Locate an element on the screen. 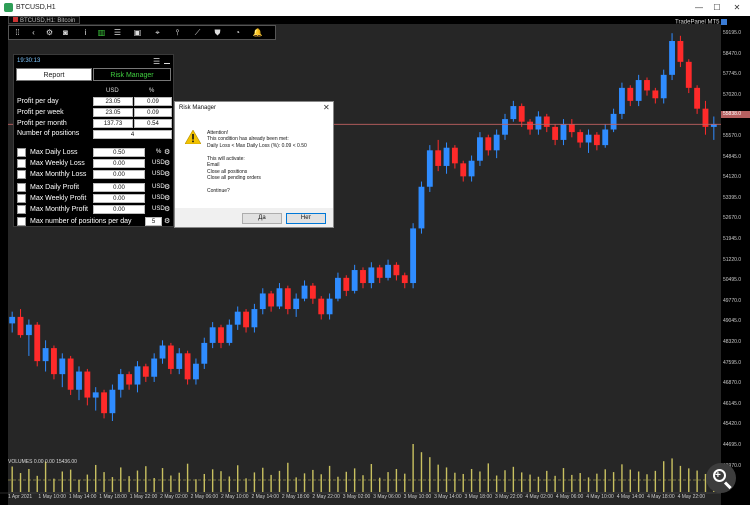 The image size is (750, 505). max-weekly-loss-input: 0.00 is located at coordinates (119, 163).